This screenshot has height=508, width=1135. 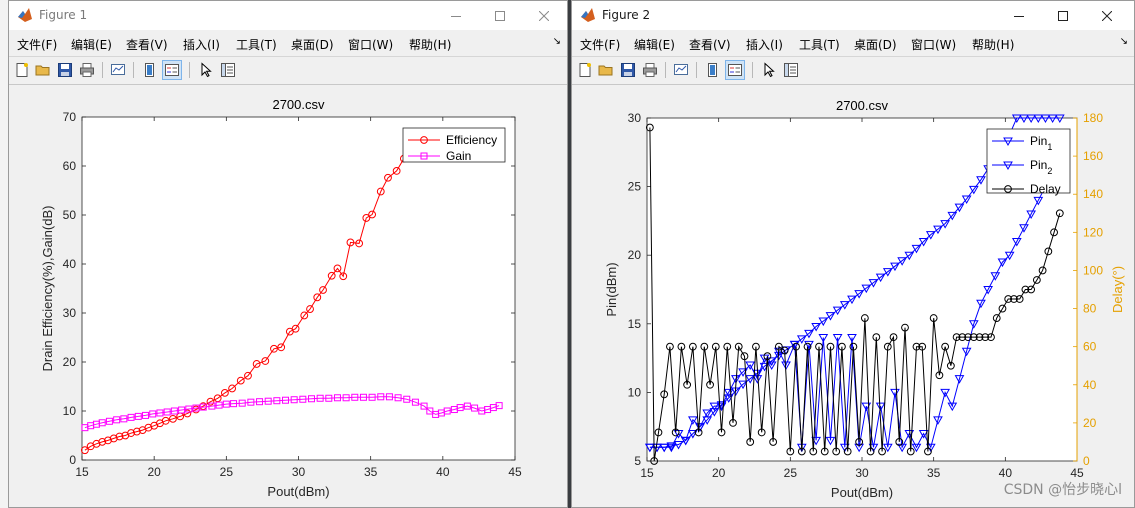 I want to click on property-editor-icon, so click(x=228, y=70).